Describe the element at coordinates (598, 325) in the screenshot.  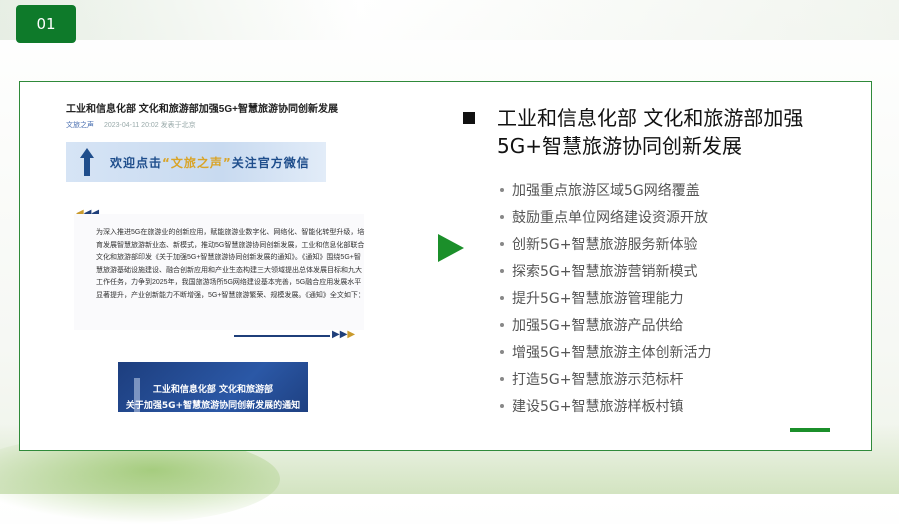
I see `list-item-text: 加强5G+智慧旅游产品供给` at that location.